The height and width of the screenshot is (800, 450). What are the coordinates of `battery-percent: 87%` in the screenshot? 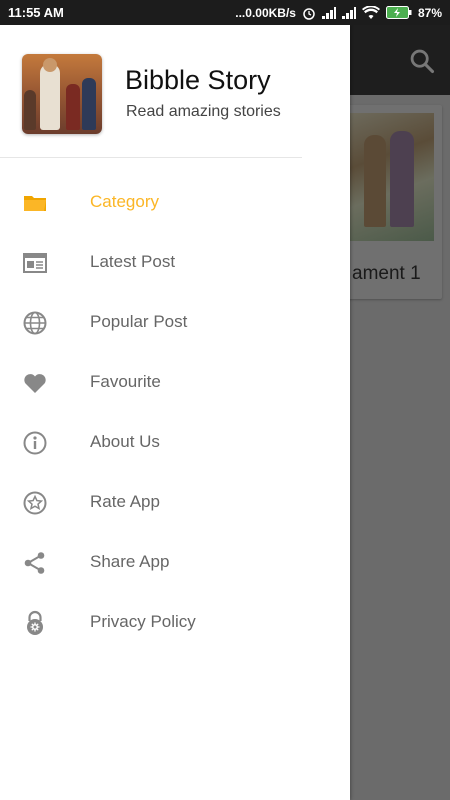 It's located at (429, 12).